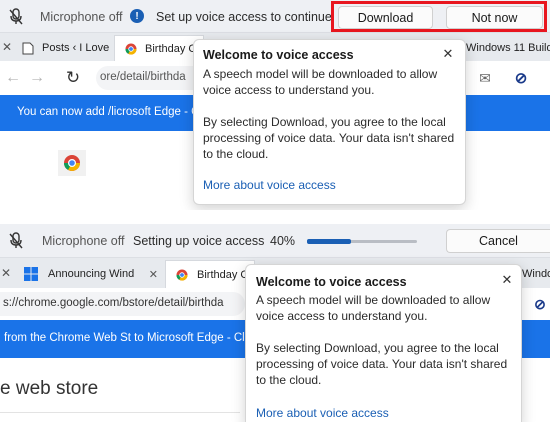 This screenshot has width=550, height=422. What do you see at coordinates (362, 241) in the screenshot?
I see `progress-track` at bounding box center [362, 241].